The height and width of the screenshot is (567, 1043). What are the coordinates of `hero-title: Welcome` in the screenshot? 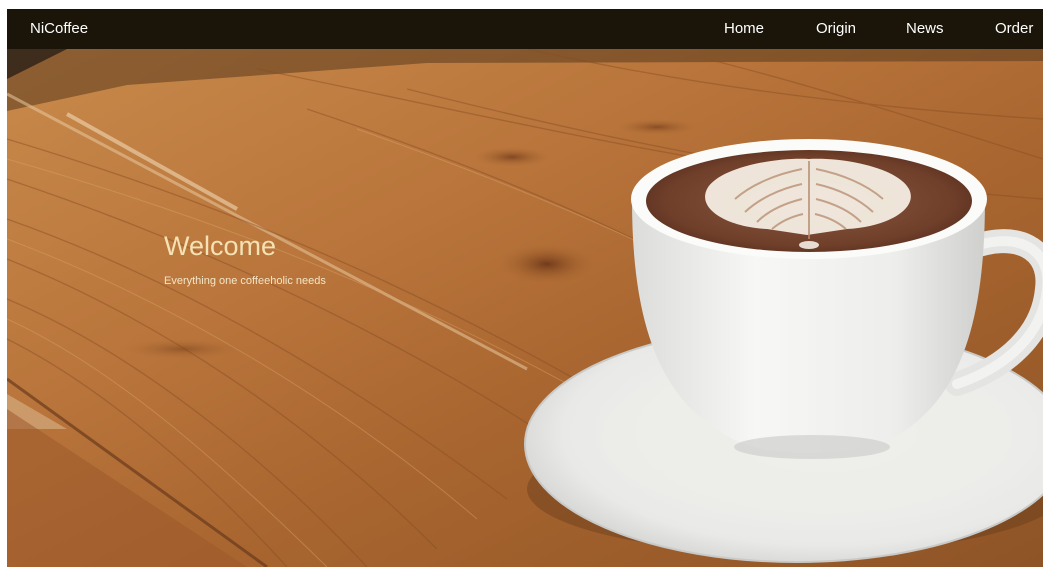 It's located at (220, 246).